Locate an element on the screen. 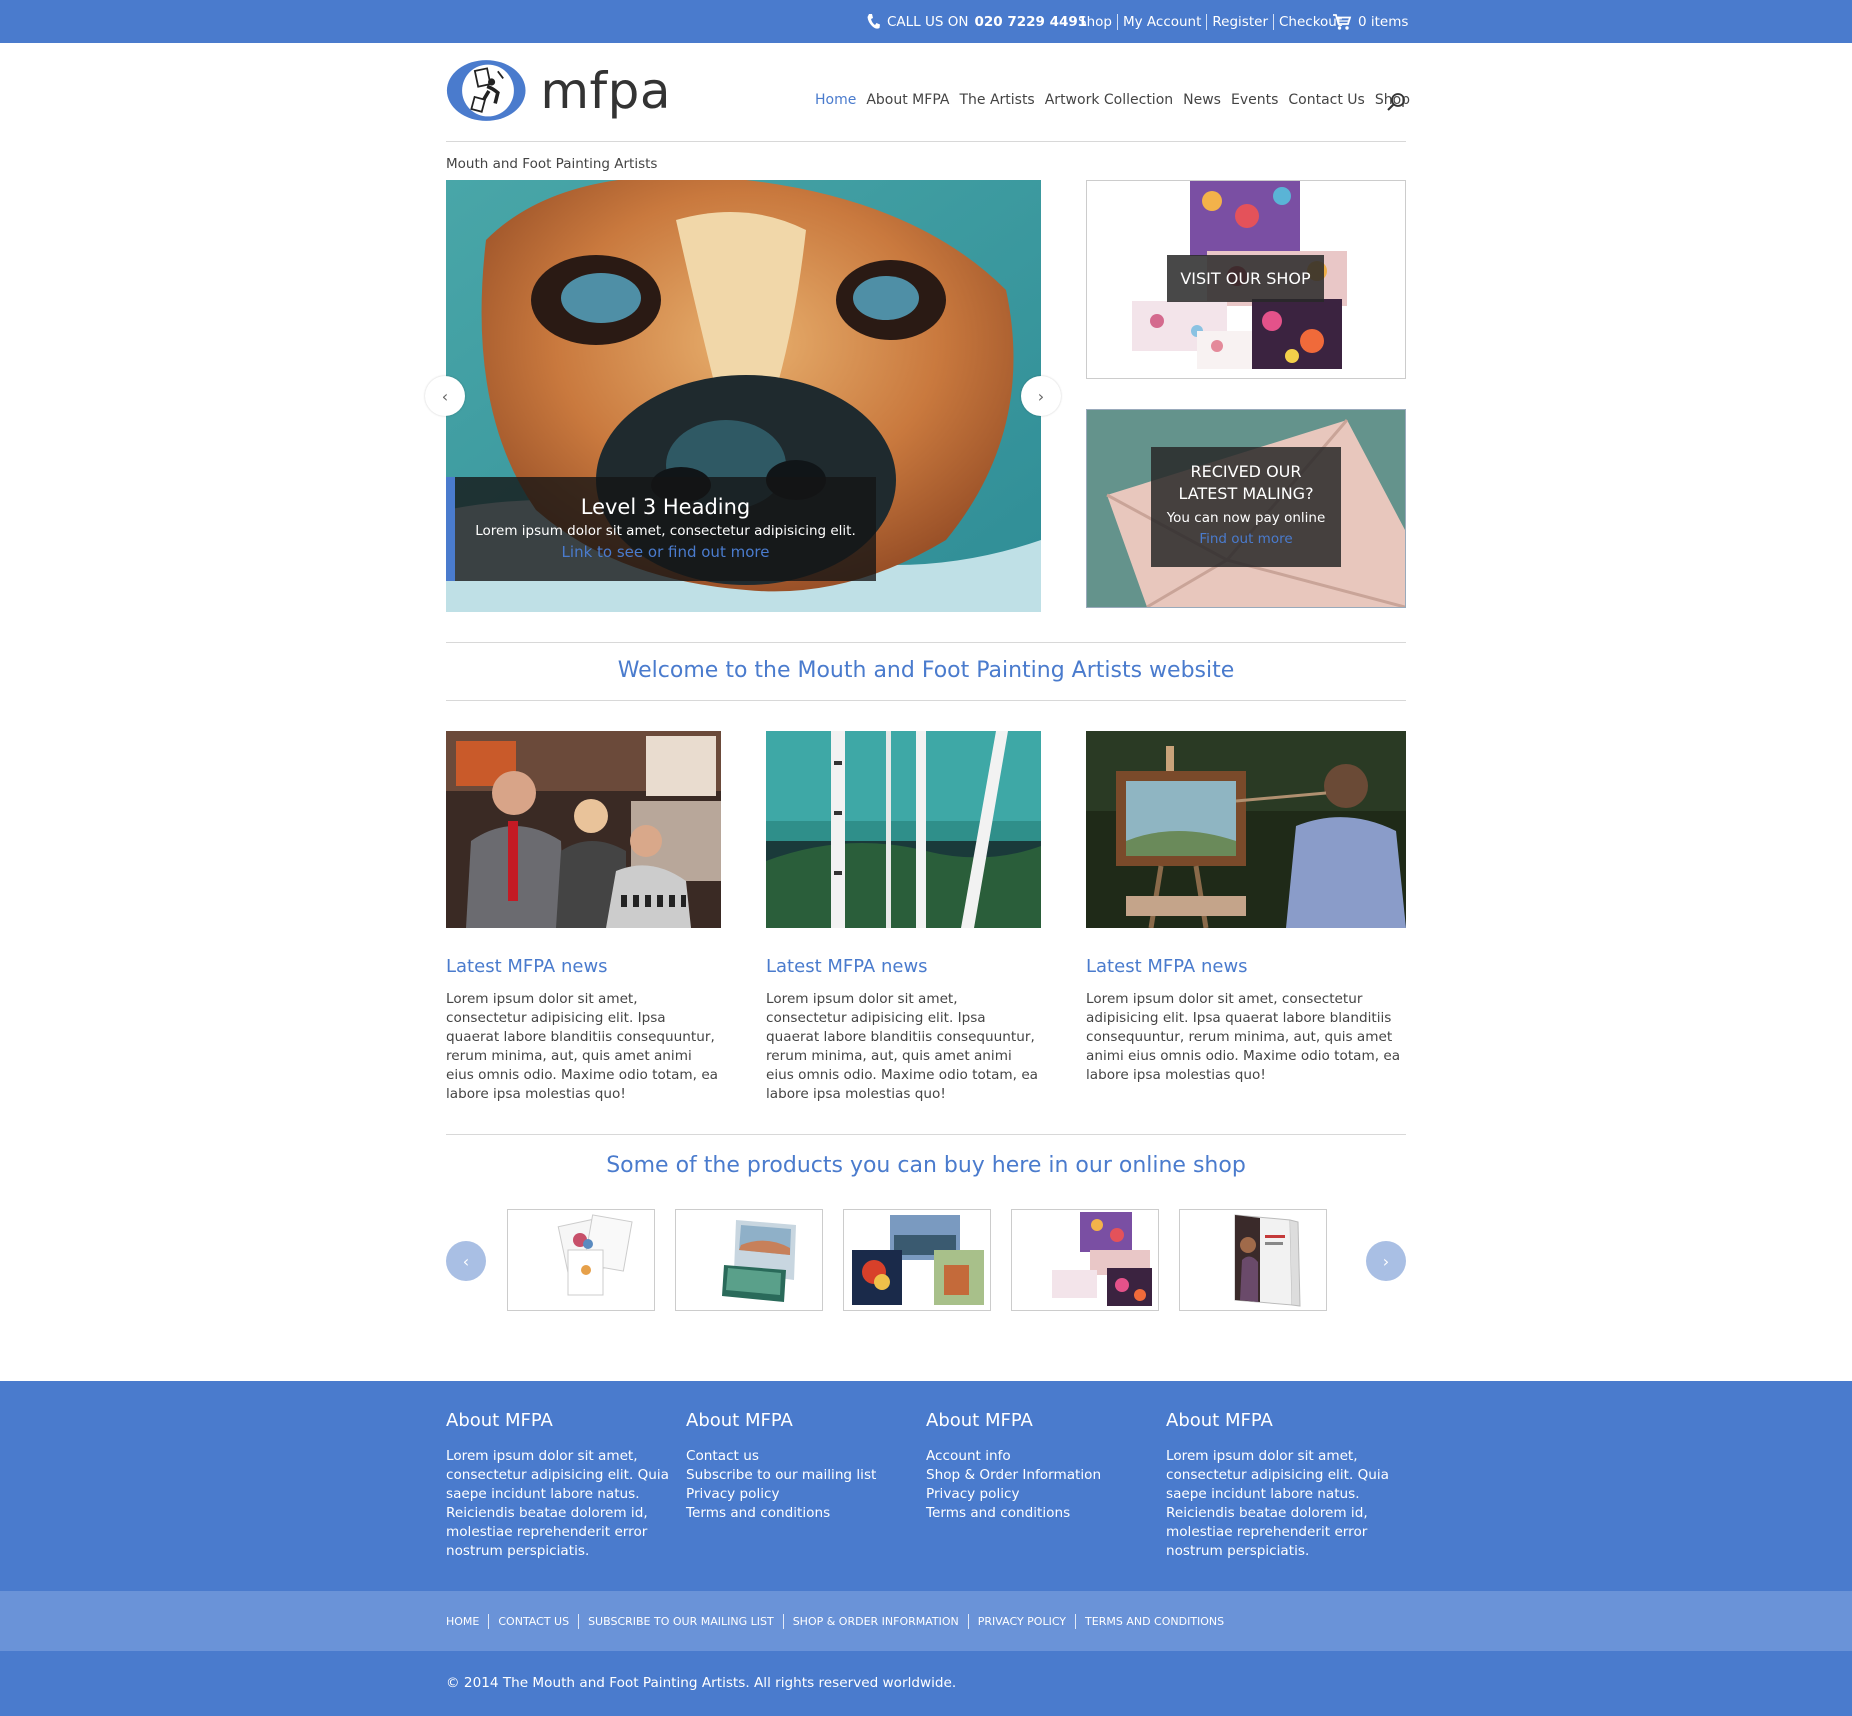 This screenshot has height=1716, width=1852. product-prints-image is located at coordinates (918, 1260).